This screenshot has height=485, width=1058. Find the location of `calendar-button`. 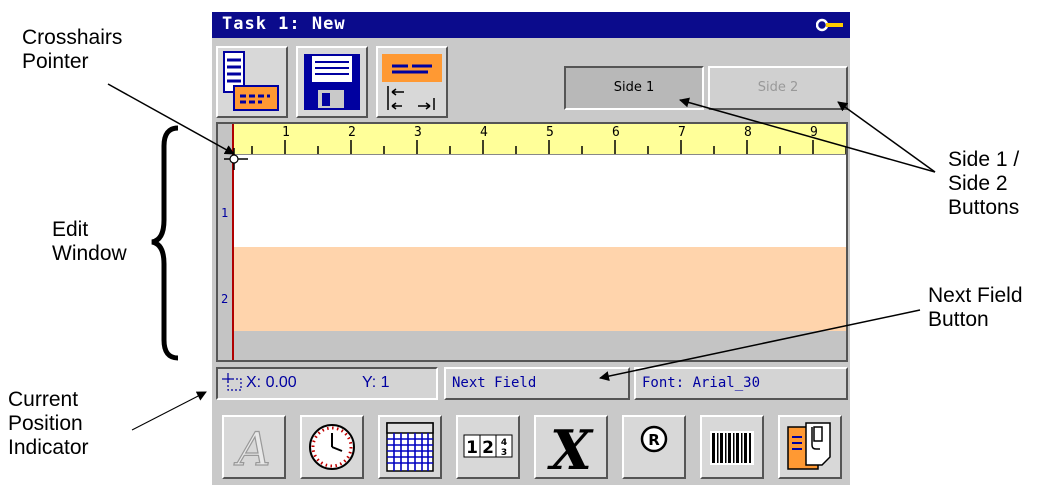

calendar-button is located at coordinates (410, 447).